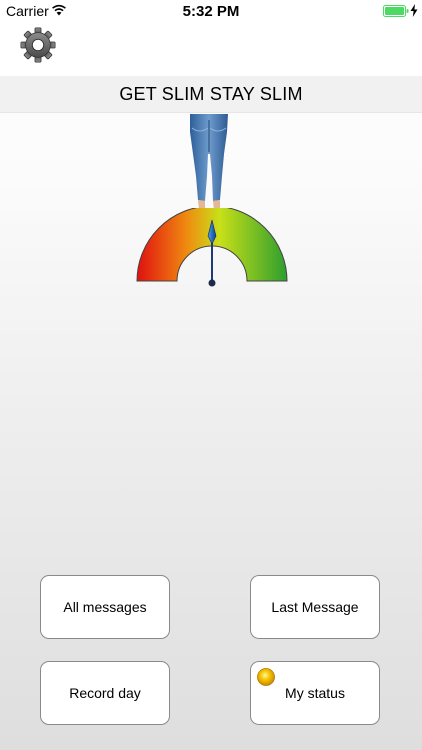  I want to click on record-day-label: Record day, so click(105, 693).